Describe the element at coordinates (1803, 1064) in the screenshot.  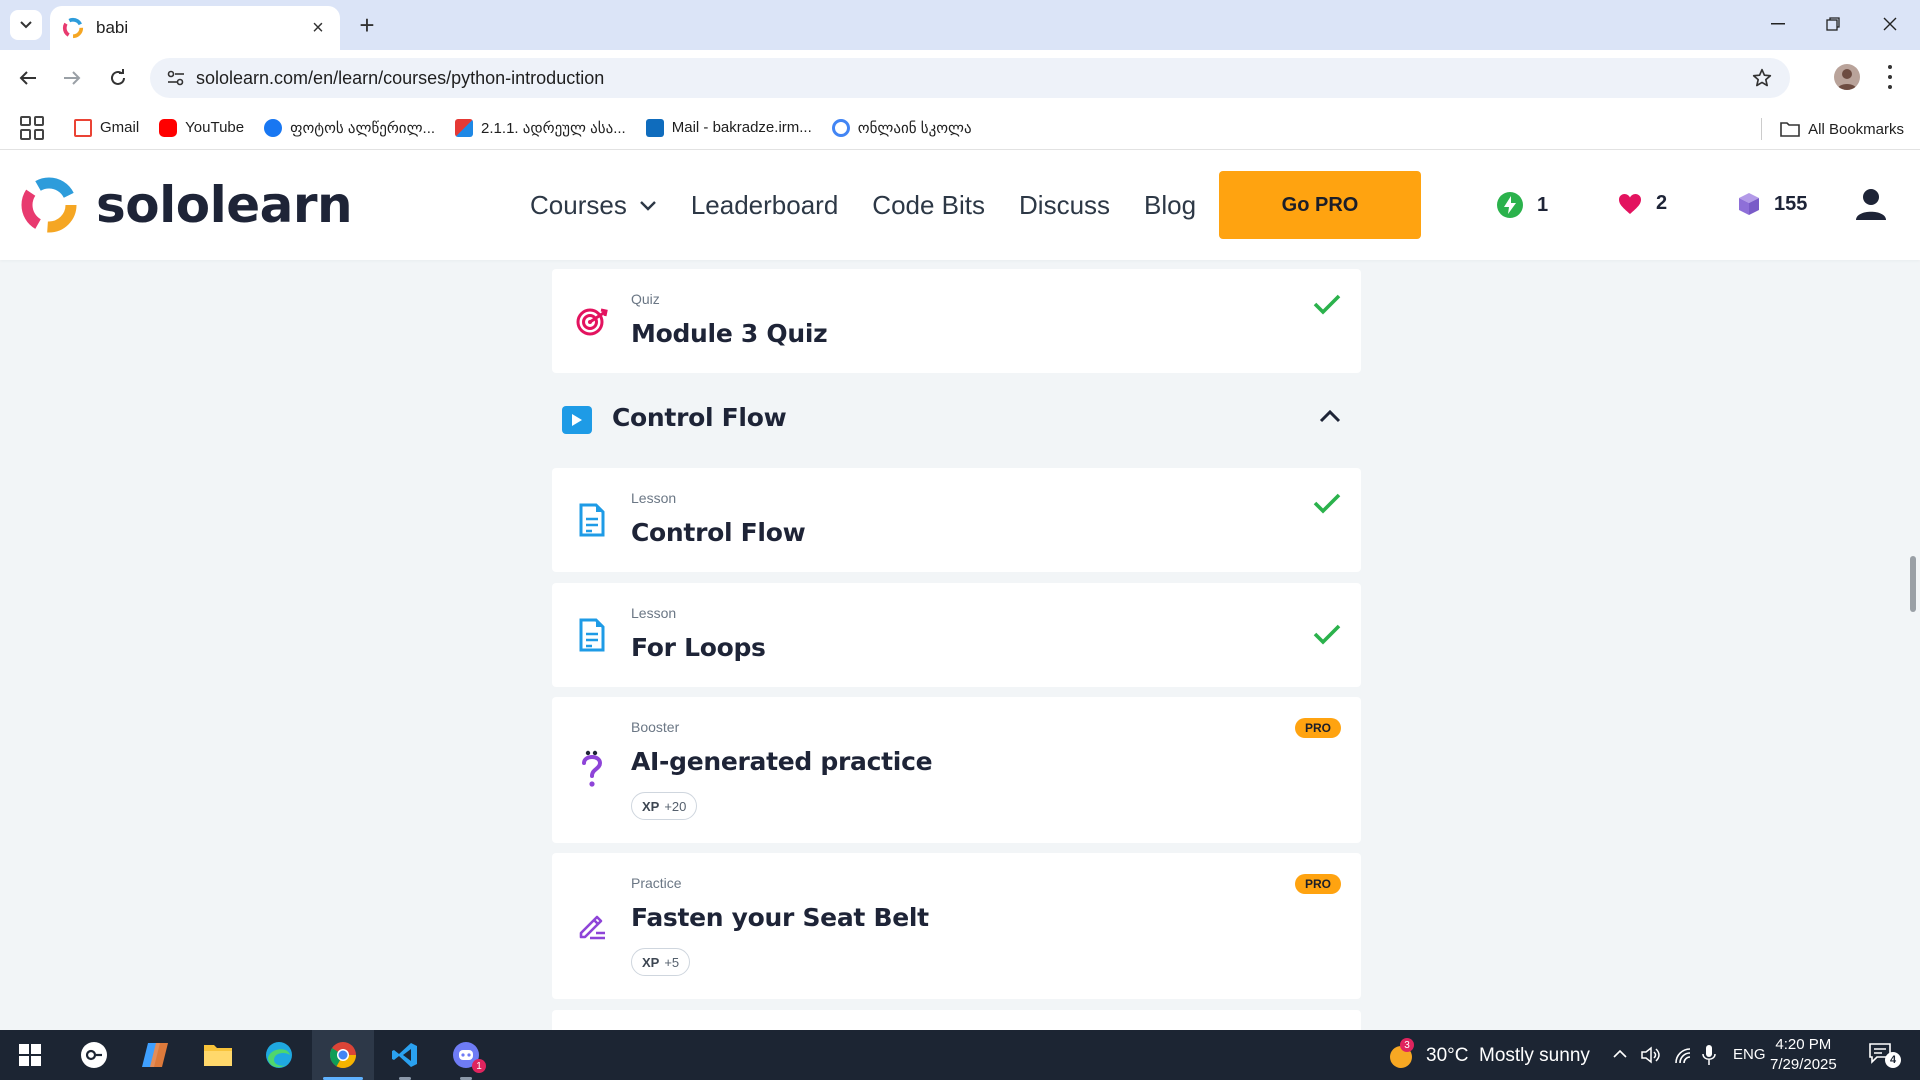
I see `clock-date: 7/29/2025` at that location.